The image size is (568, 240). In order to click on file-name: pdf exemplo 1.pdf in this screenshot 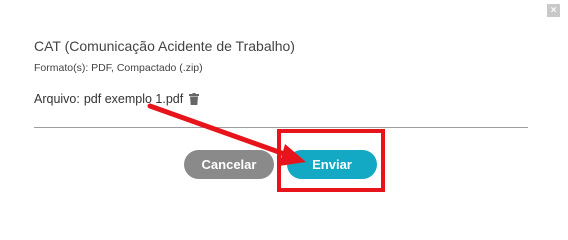, I will do `click(133, 99)`.